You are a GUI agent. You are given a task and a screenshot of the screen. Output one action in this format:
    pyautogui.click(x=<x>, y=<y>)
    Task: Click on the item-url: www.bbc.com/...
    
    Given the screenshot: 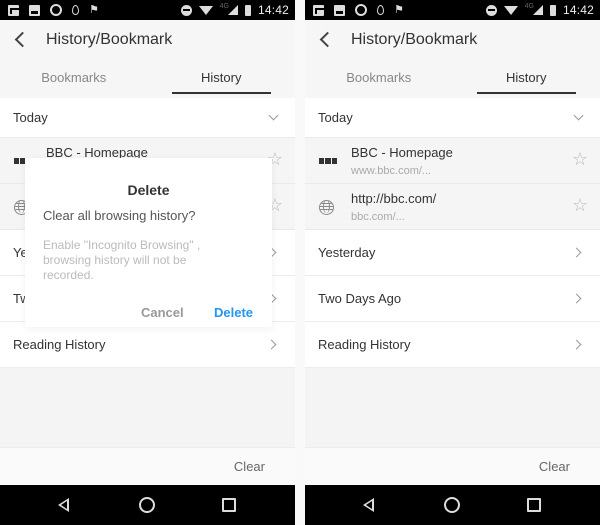 What is the action you would take?
    pyautogui.click(x=391, y=171)
    